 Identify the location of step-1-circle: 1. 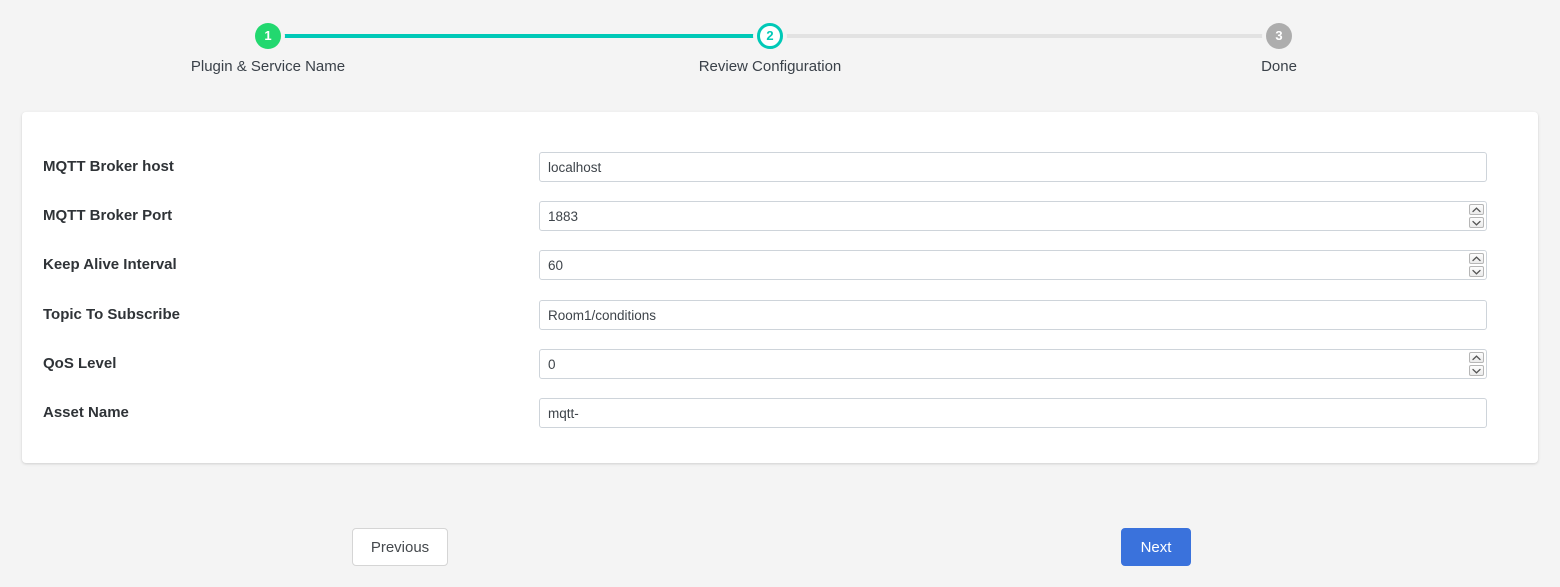
(268, 36).